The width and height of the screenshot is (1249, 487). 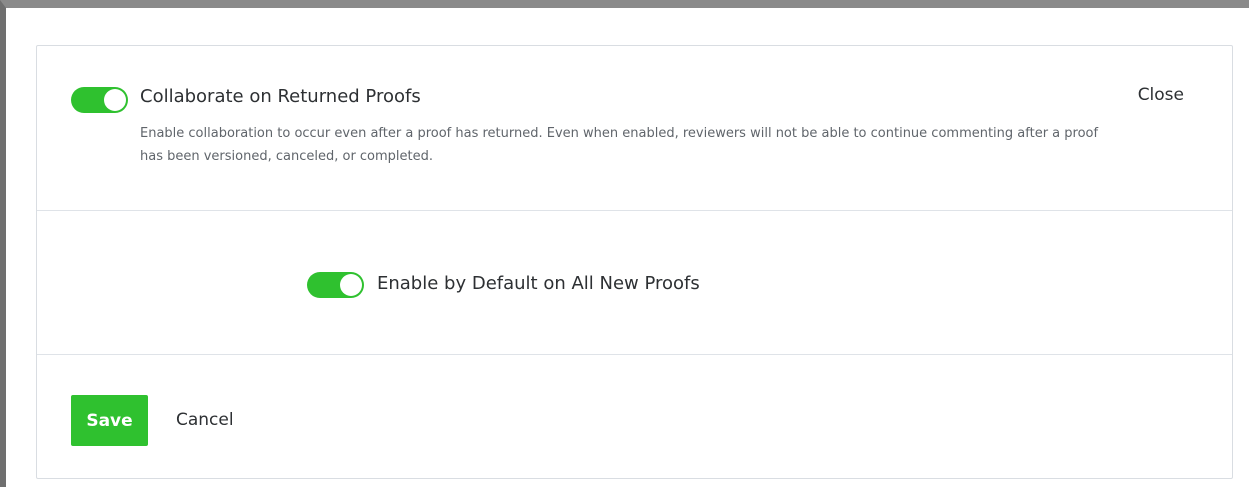 I want to click on close-link: Close, so click(x=1161, y=95).